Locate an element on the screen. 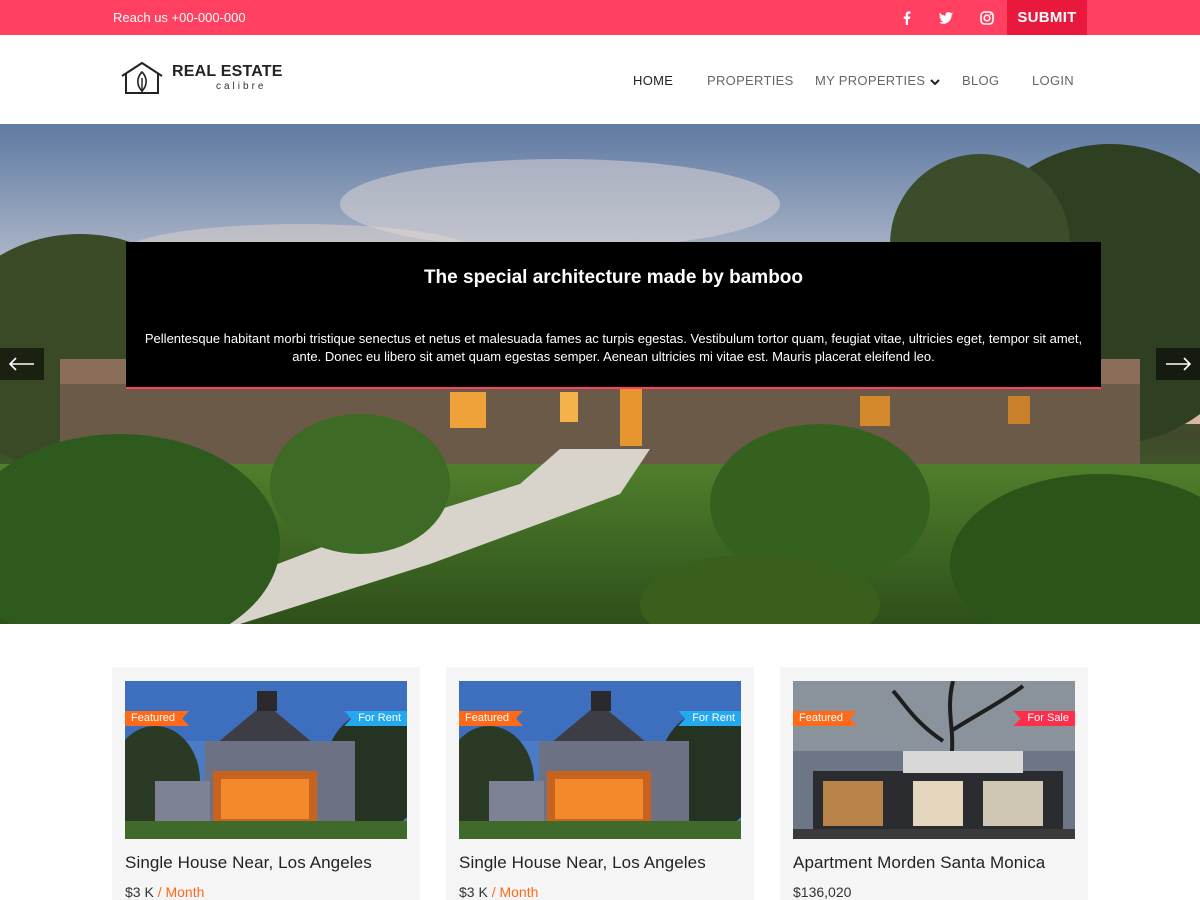 Image resolution: width=1200 pixels, height=900 pixels. twitter-icon is located at coordinates (946, 18).